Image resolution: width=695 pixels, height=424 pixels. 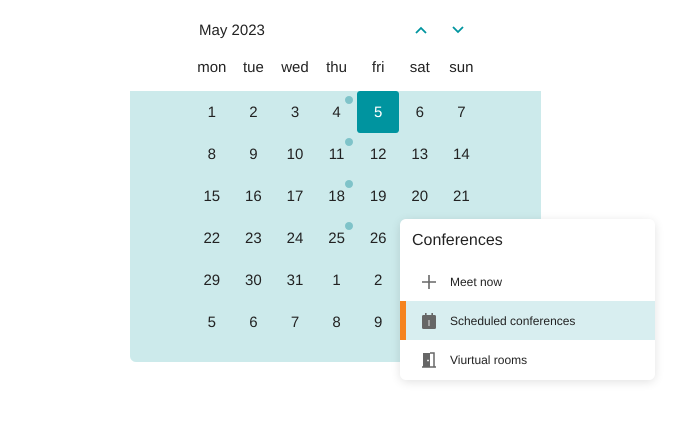 What do you see at coordinates (429, 360) in the screenshot?
I see `door-icon` at bounding box center [429, 360].